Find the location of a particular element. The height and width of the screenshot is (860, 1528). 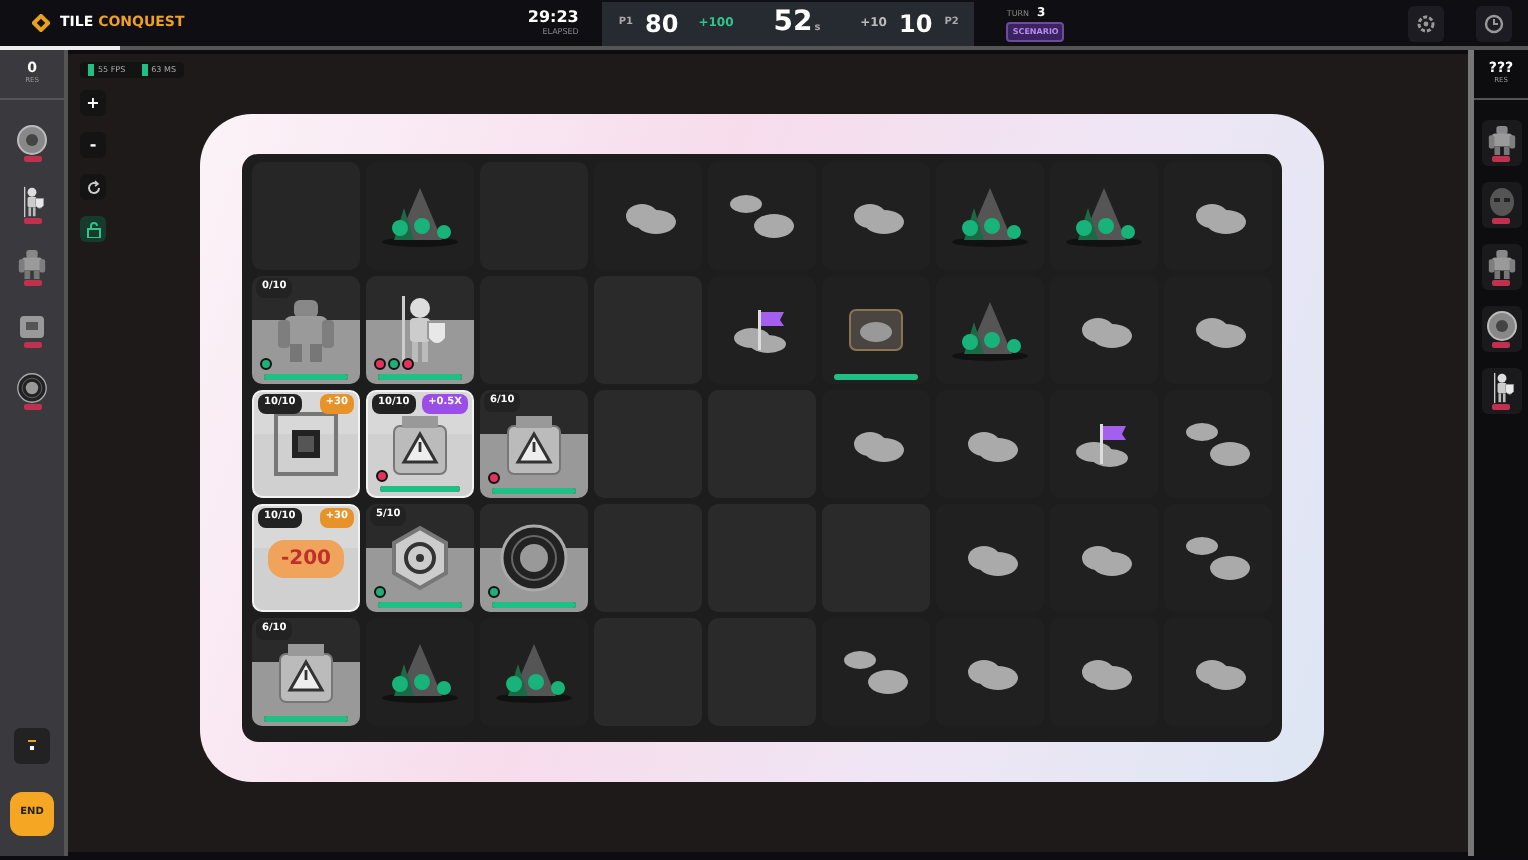

biohazard-hexagon-icon is located at coordinates (420, 558).